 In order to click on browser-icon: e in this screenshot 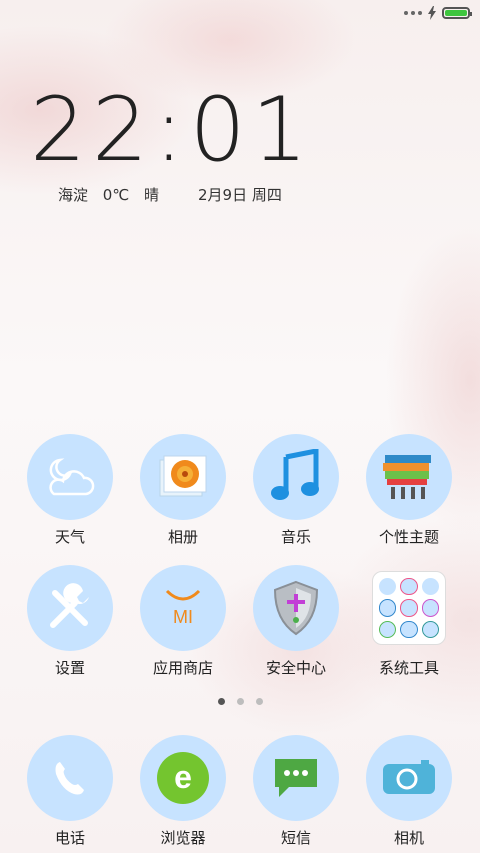, I will do `click(183, 778)`.